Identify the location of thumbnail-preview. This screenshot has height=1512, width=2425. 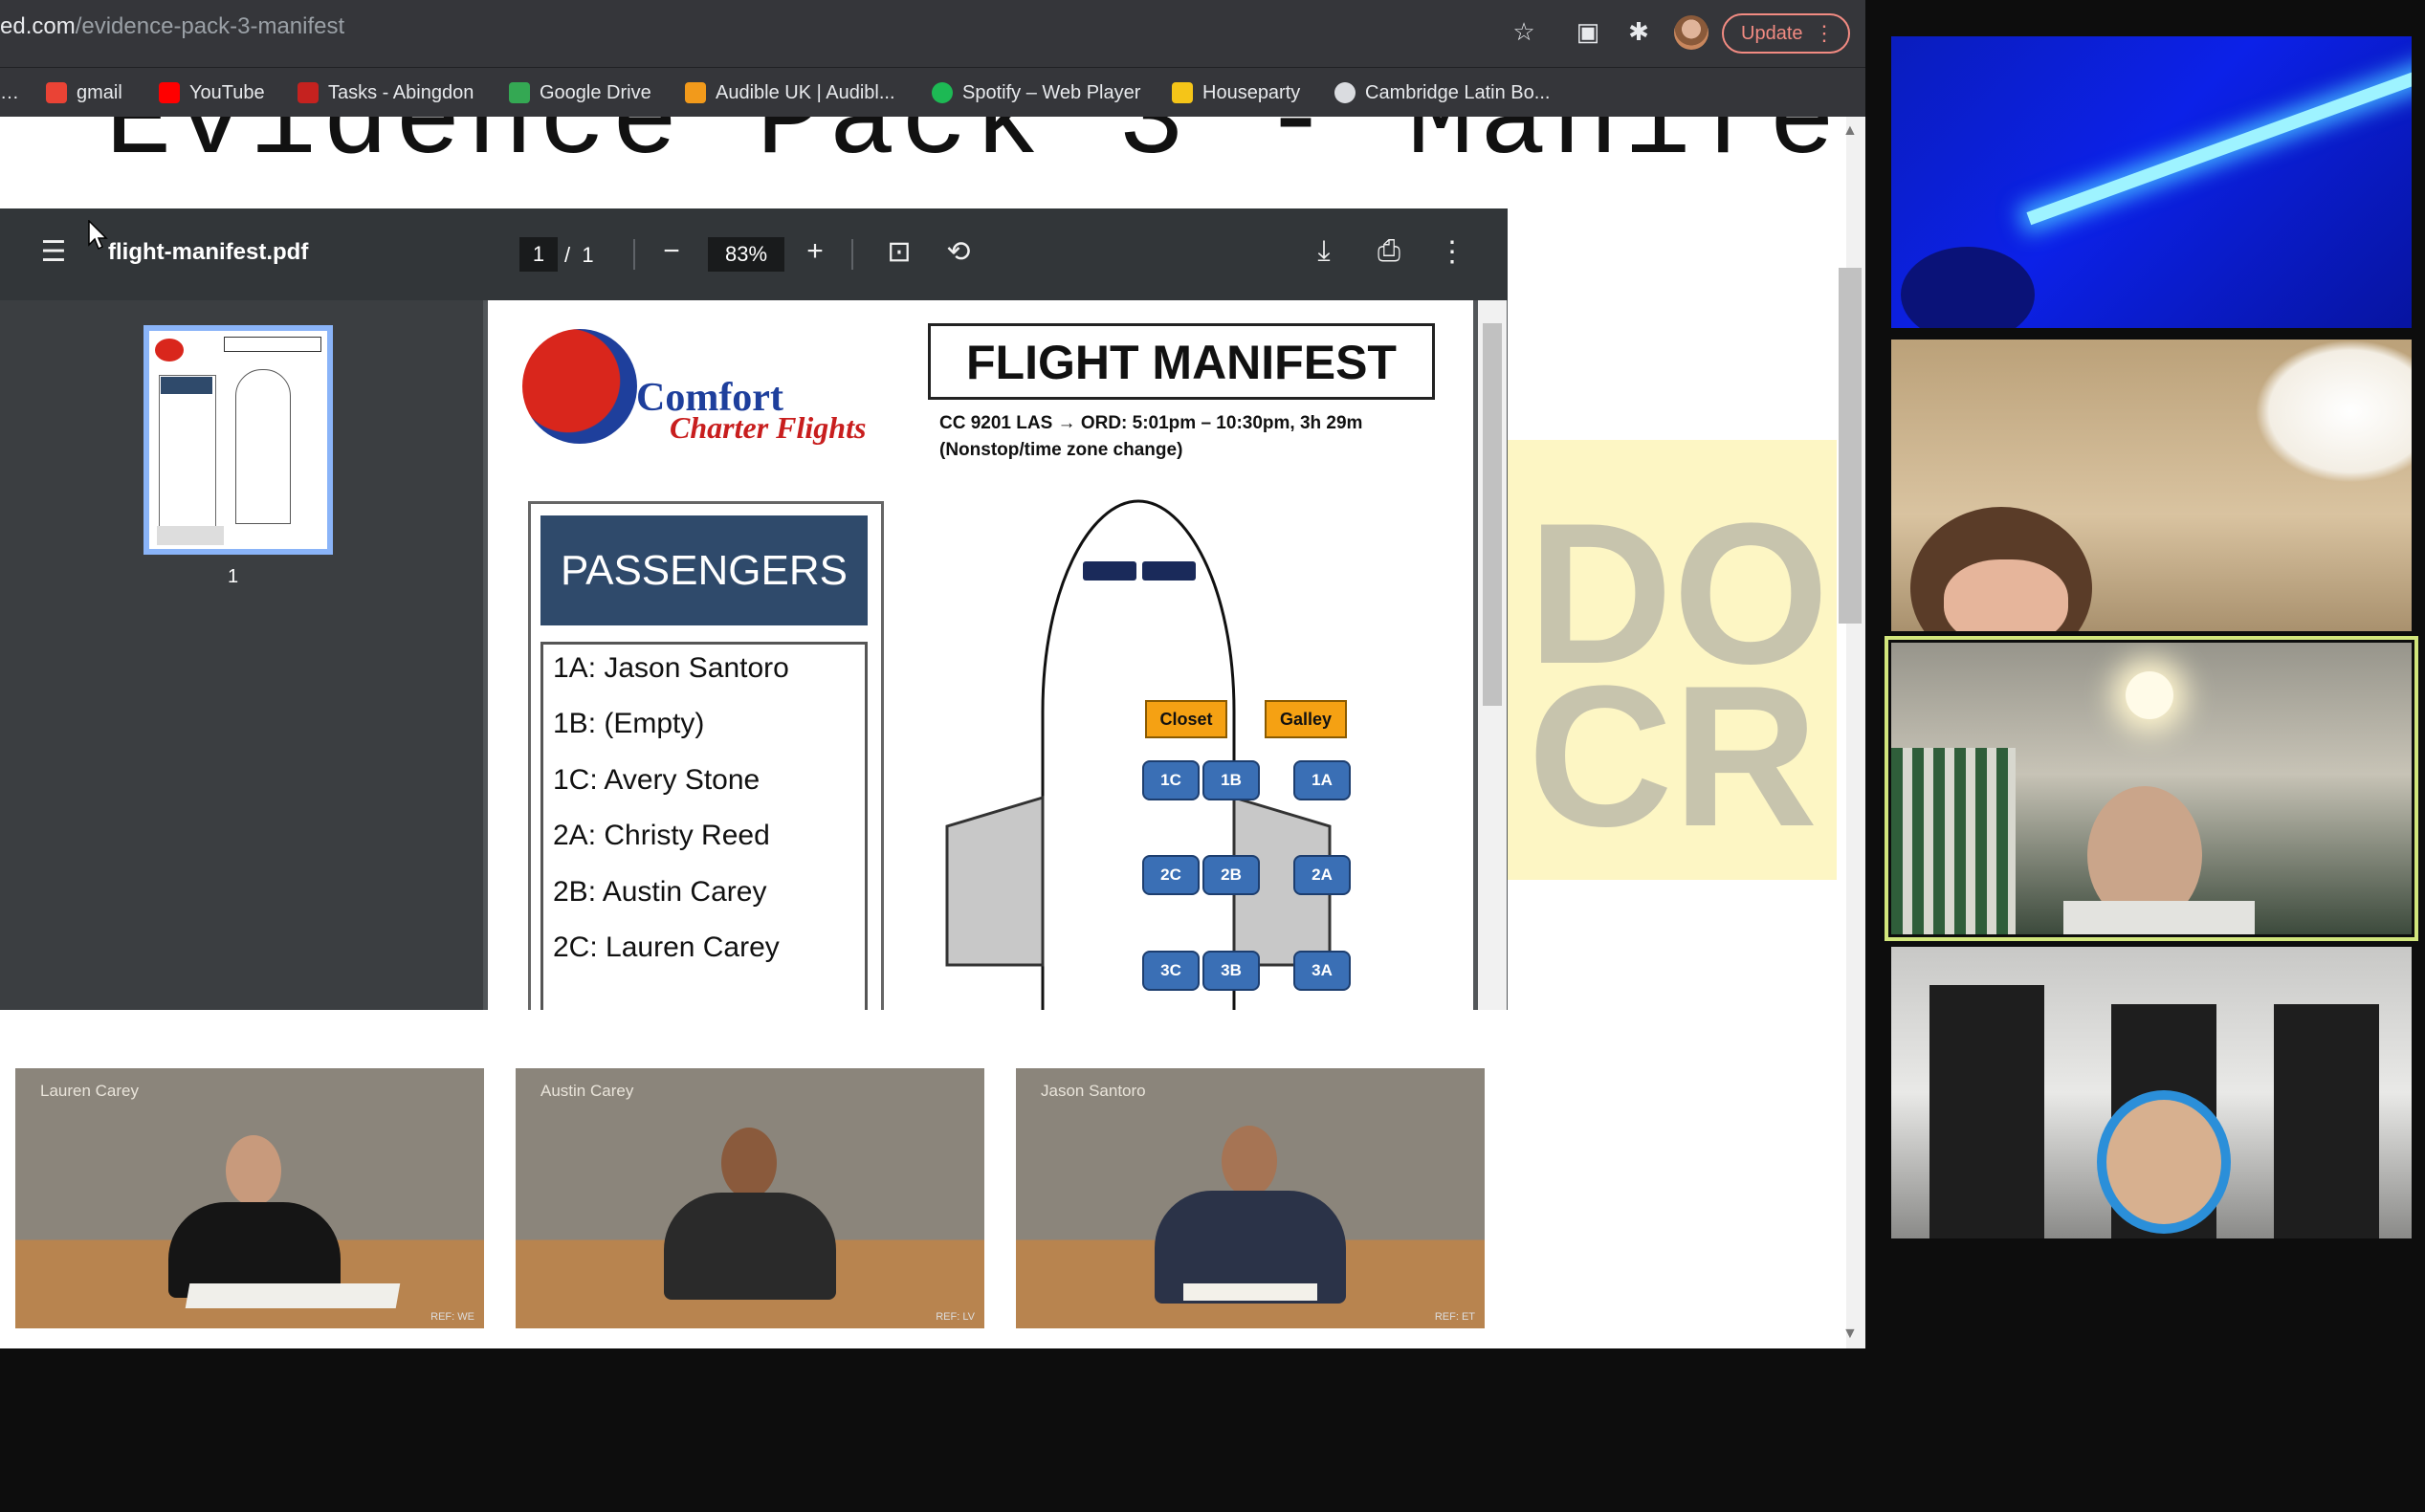
(238, 440).